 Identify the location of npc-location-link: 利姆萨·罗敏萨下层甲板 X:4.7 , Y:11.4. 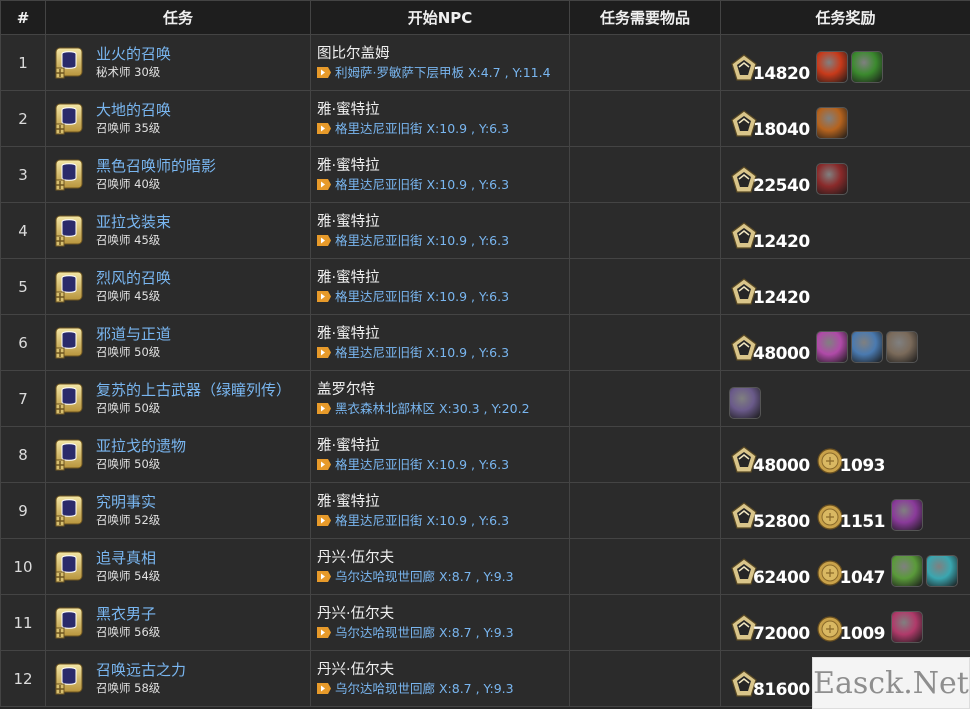
(443, 72).